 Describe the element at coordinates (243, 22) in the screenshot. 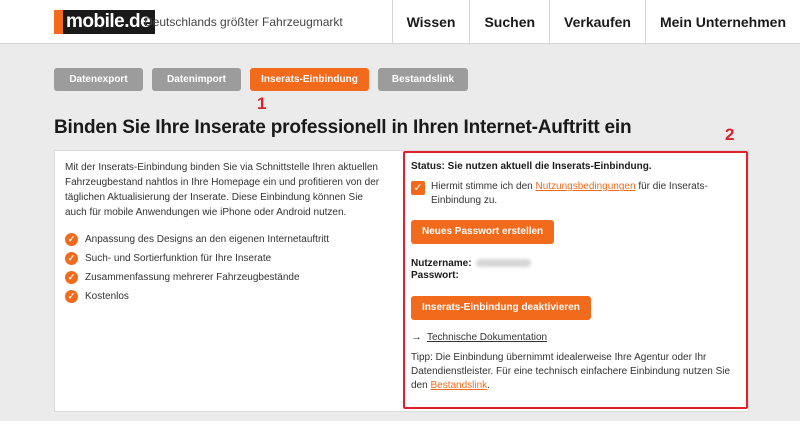

I see `tagline: Deutschlands größter Fahrzeugmarkt` at that location.